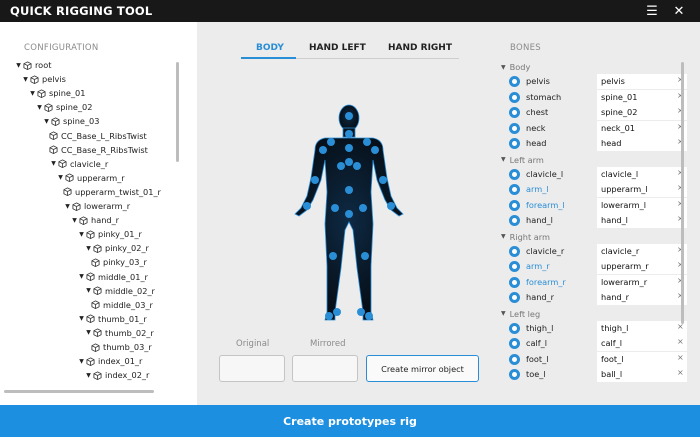 The image size is (700, 437). I want to click on tab-hand-left: HAND LEFT, so click(337, 48).